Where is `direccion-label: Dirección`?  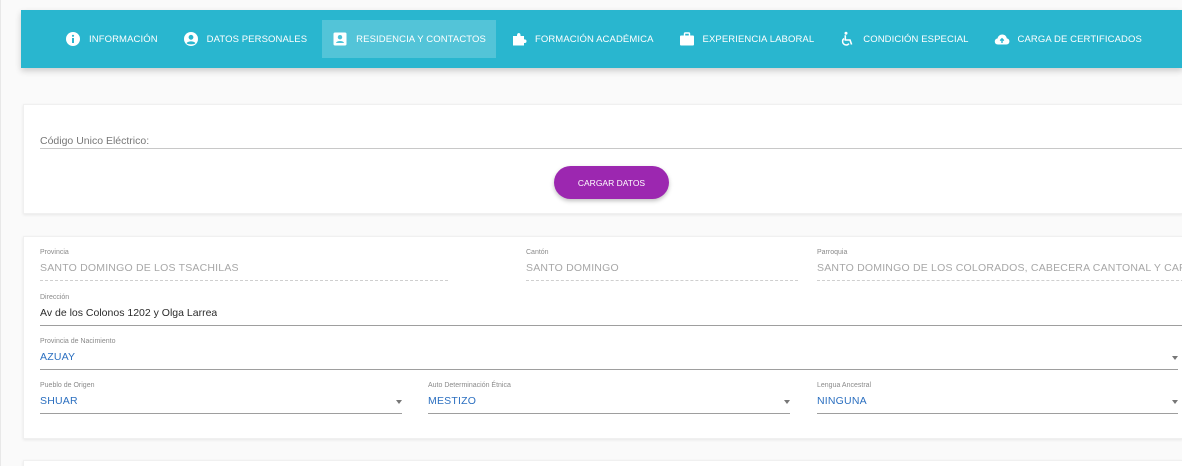 direccion-label: Dirección is located at coordinates (55, 297).